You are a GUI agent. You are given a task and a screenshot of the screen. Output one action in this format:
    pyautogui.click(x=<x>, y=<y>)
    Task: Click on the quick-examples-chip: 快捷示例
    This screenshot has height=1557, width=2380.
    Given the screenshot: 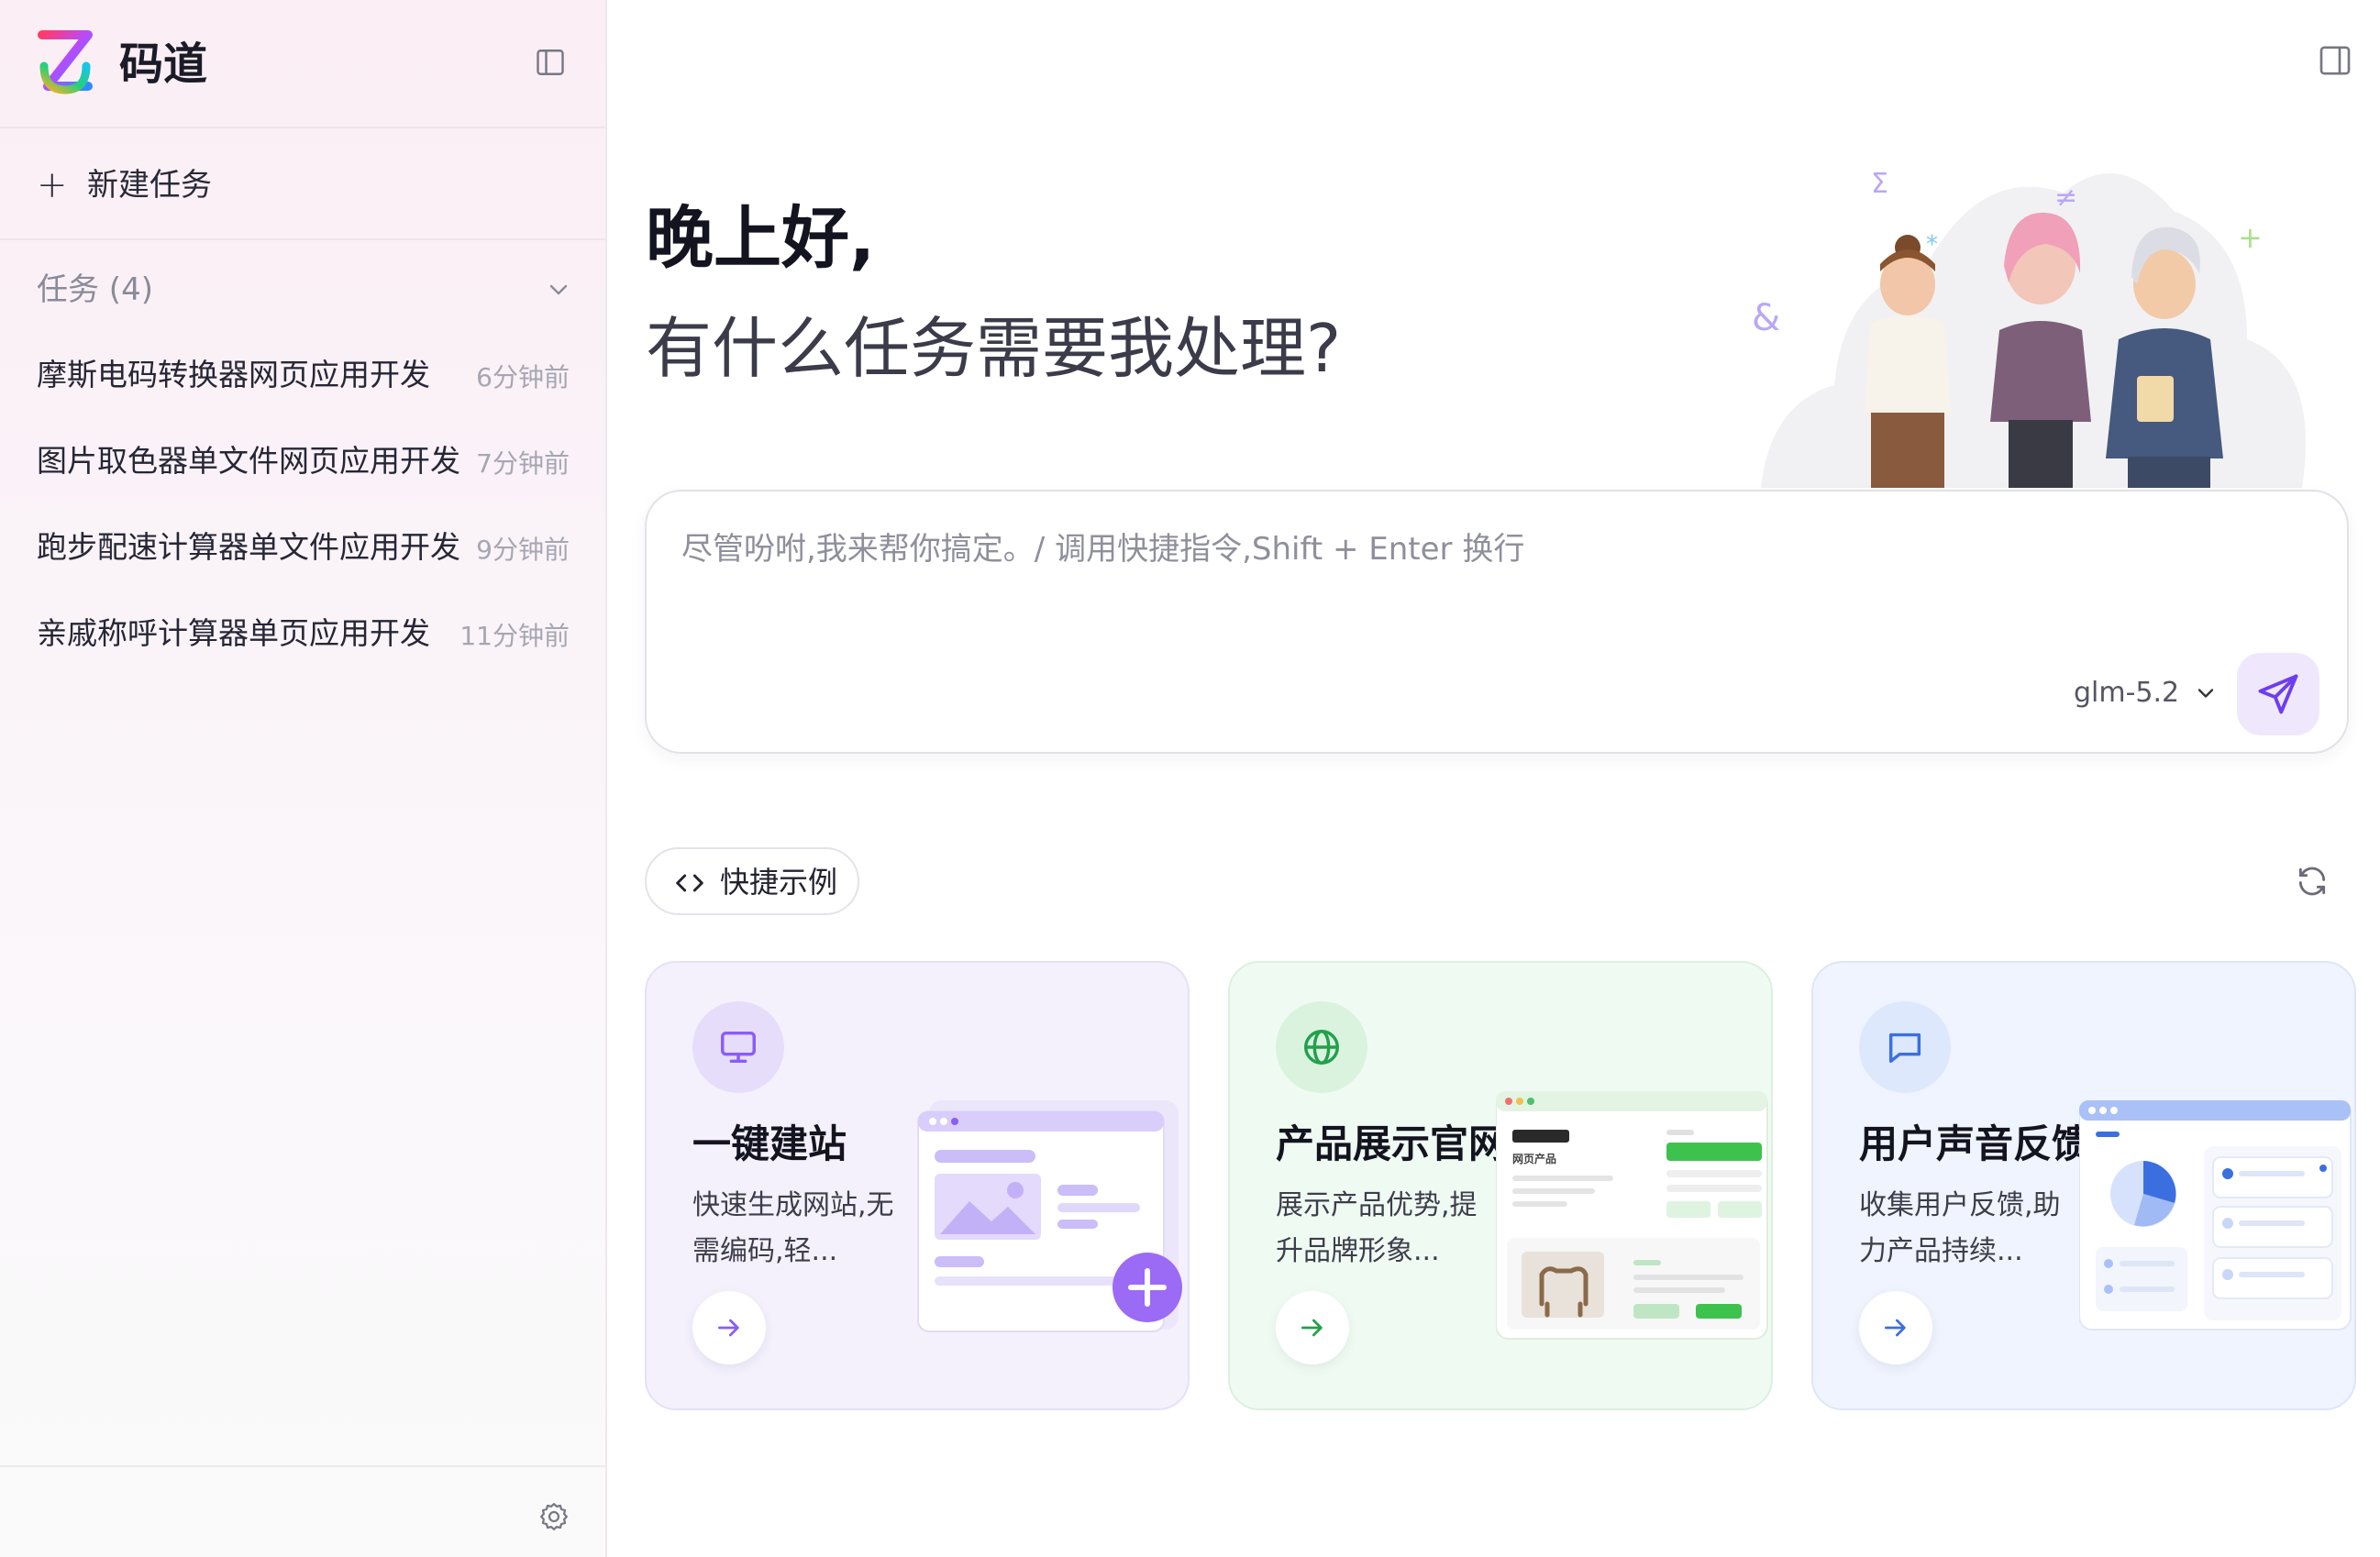 What is the action you would take?
    pyautogui.click(x=752, y=881)
    